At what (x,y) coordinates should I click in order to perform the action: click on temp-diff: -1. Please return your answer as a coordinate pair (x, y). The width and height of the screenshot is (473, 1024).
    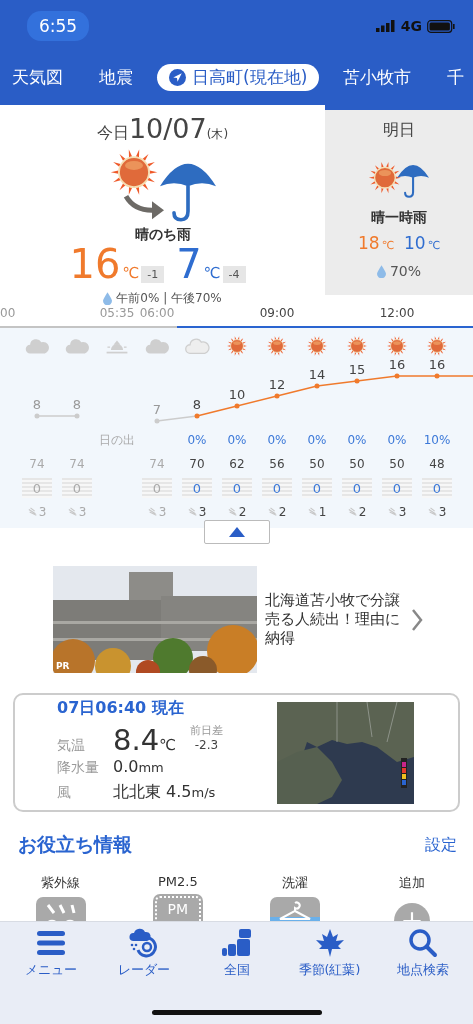
    Looking at the image, I should click on (153, 275).